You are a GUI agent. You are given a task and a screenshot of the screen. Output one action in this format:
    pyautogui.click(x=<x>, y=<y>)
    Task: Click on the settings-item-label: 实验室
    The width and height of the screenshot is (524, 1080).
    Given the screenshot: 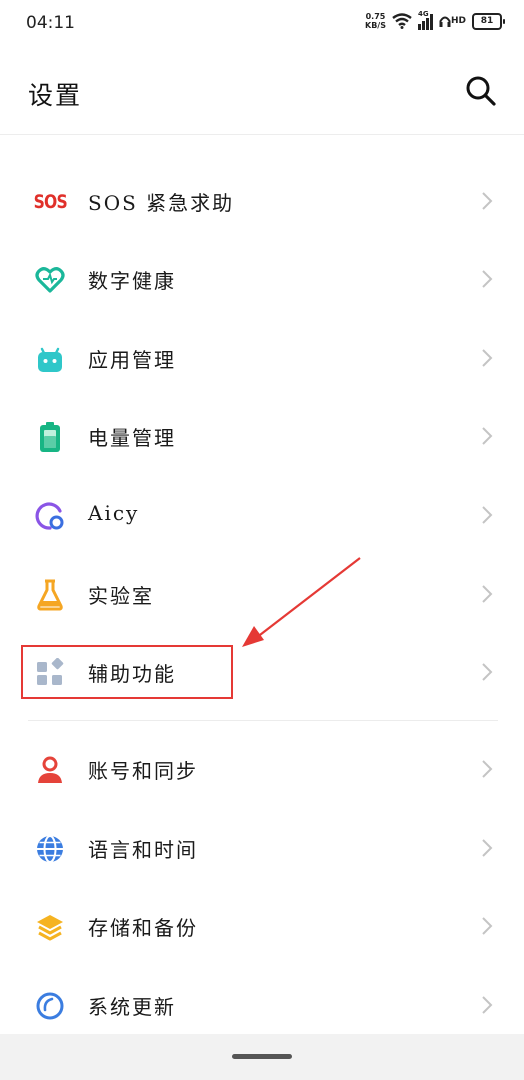 What is the action you would take?
    pyautogui.click(x=121, y=596)
    